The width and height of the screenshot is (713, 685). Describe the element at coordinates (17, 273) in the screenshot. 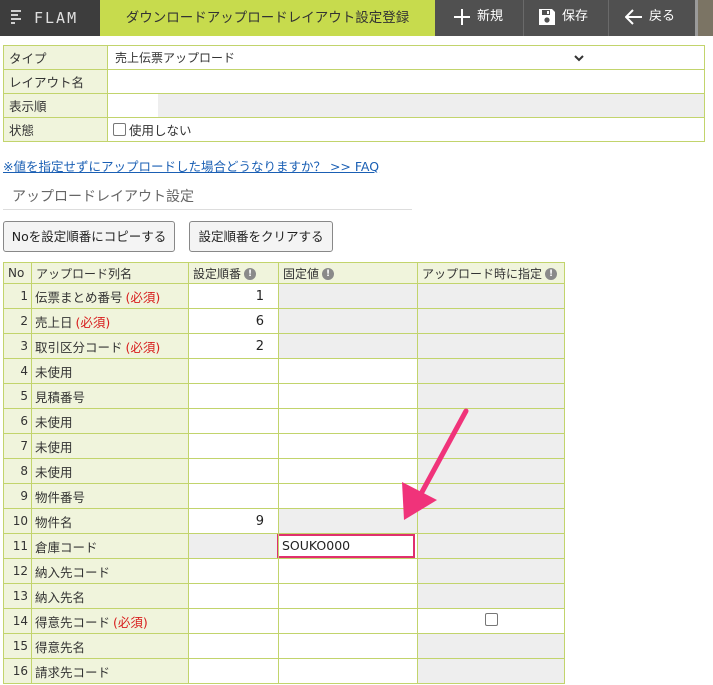

I see `header-no: No` at that location.